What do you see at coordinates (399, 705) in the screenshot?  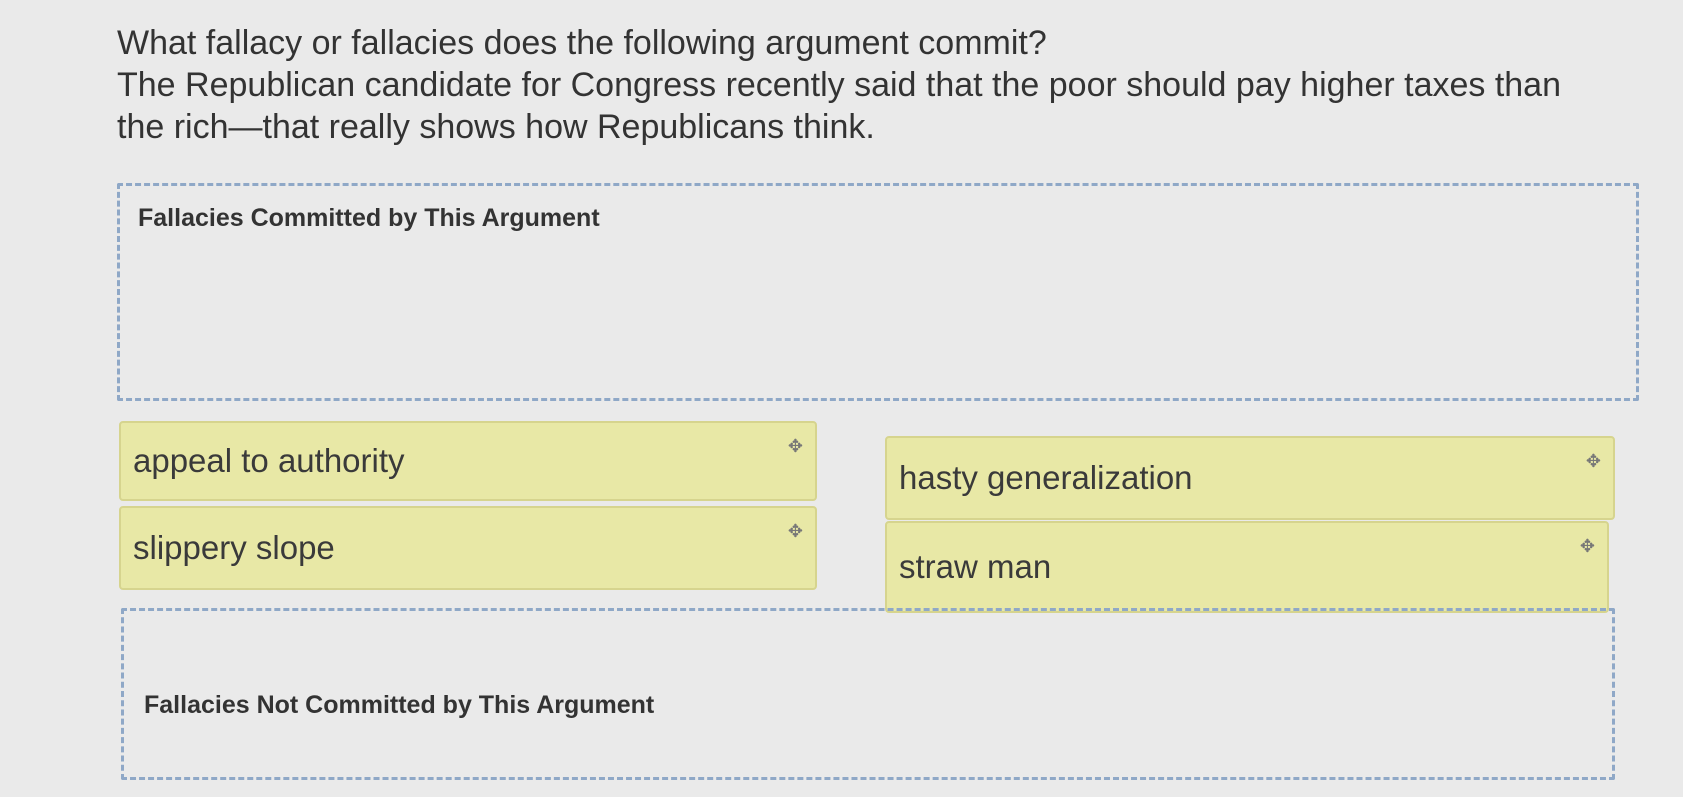 I see `not-committed-zone-label: Fallacies Not Committed by This Argument` at bounding box center [399, 705].